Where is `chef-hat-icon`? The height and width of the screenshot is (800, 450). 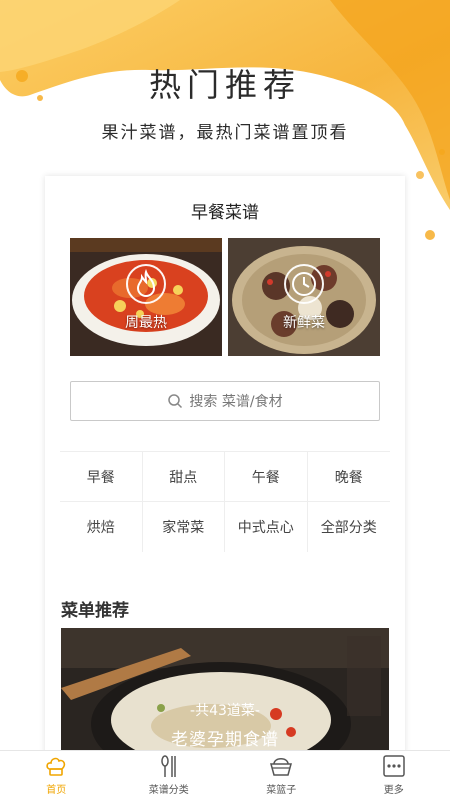 chef-hat-icon is located at coordinates (56, 766).